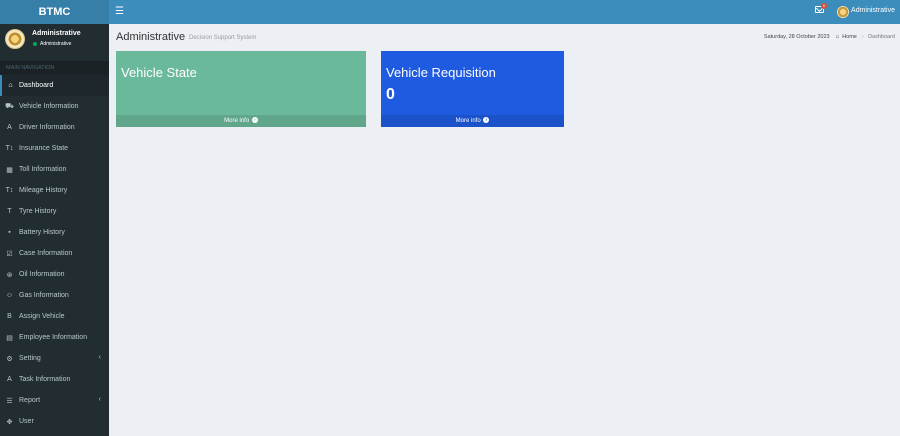 This screenshot has width=900, height=436. Describe the element at coordinates (36, 85) in the screenshot. I see `sidebar-item-label: Dashboard` at that location.